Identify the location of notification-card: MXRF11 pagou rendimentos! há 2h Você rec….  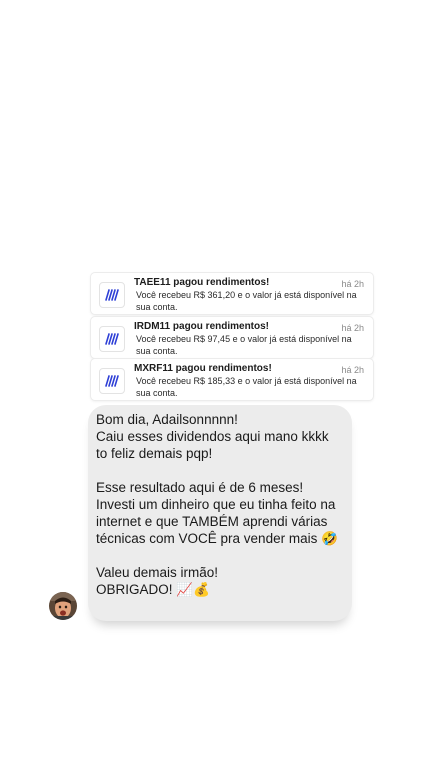
(232, 379).